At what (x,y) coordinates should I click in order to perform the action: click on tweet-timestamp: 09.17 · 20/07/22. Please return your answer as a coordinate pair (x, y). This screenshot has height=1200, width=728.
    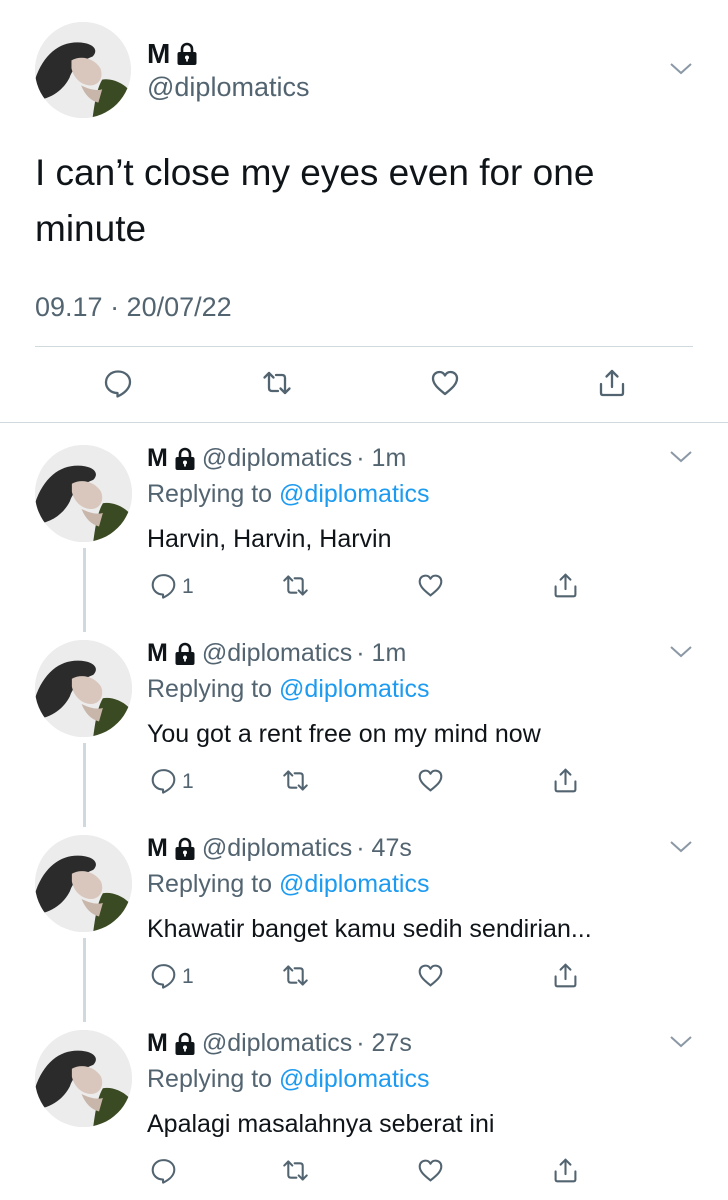
    Looking at the image, I should click on (133, 307).